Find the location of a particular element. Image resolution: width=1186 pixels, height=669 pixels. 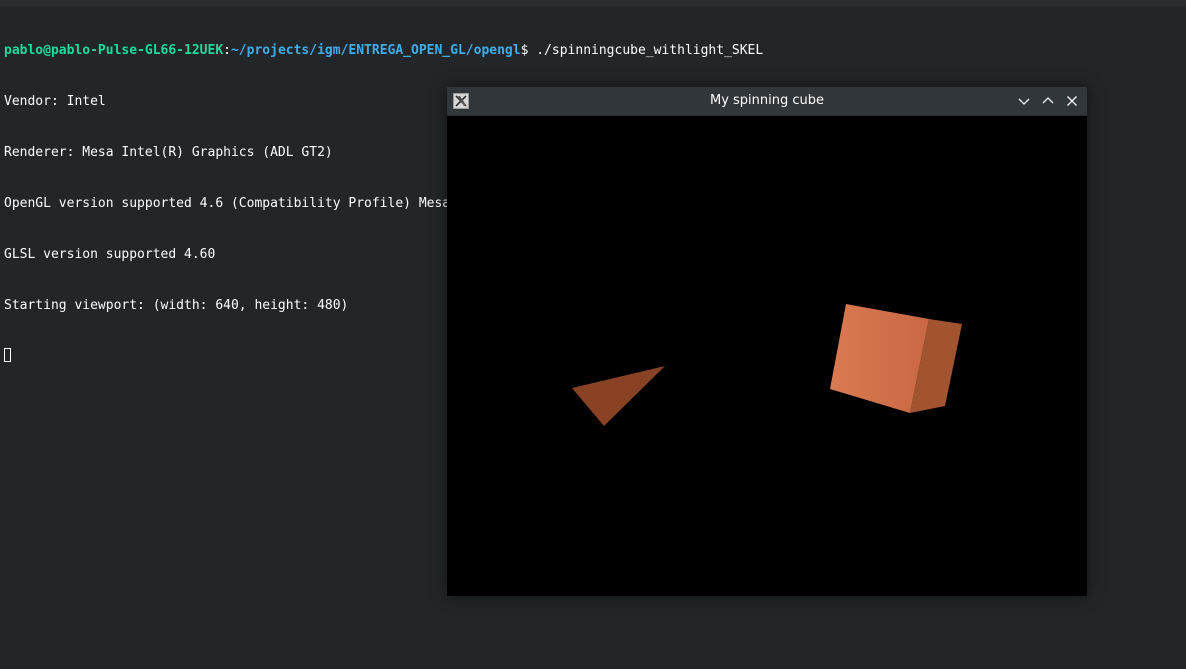

minimize-button is located at coordinates (1024, 101).